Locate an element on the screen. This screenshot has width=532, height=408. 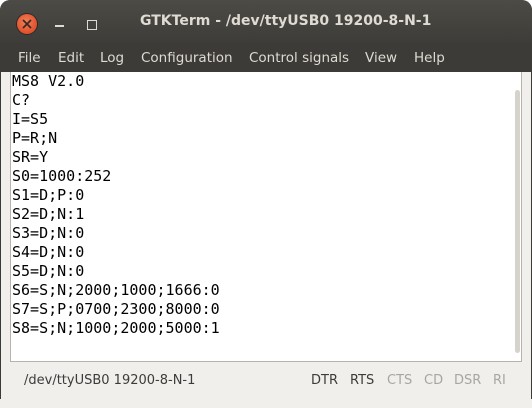
title-bar: GTKTerm - /dev/ttyUSB0 19200-8-N-1 is located at coordinates (266, 22).